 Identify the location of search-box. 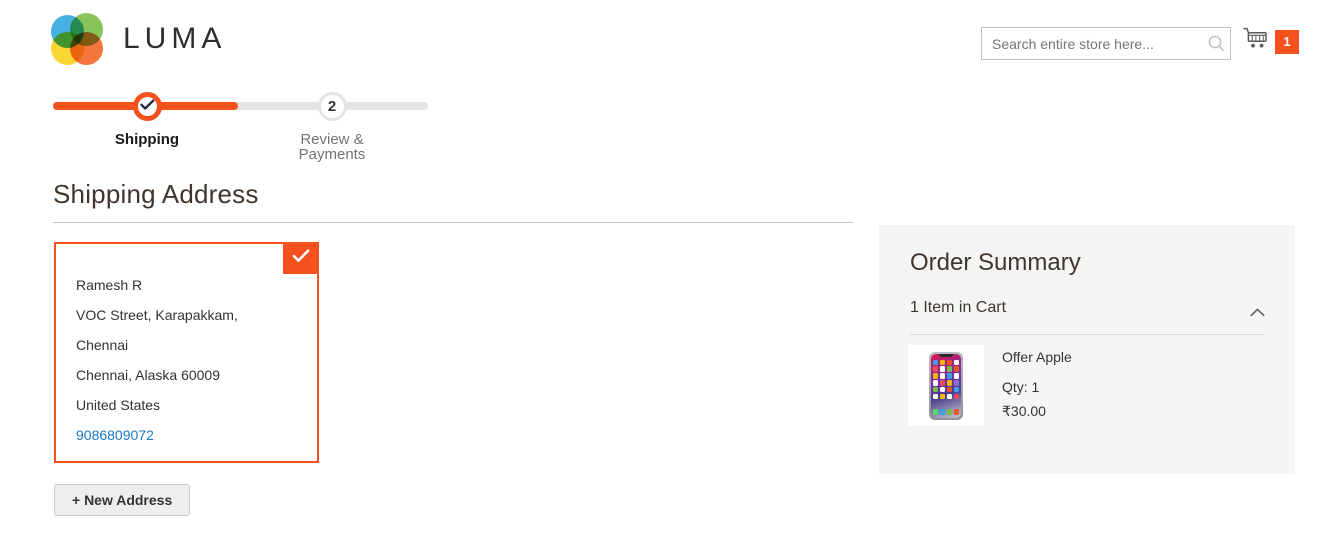
(1106, 43).